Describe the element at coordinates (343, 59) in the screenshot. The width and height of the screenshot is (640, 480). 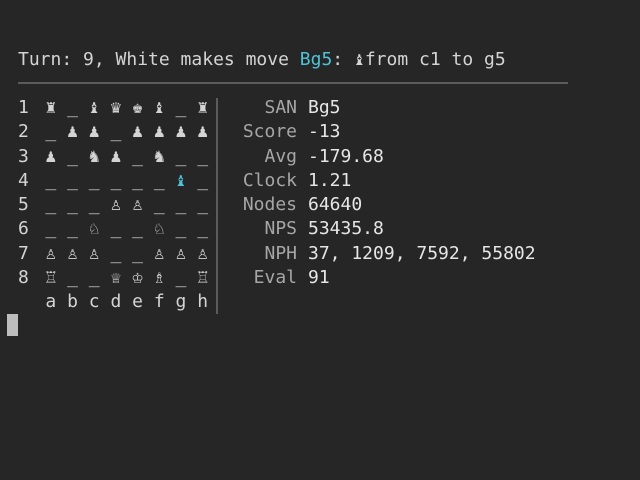
I see `turn-colon: :` at that location.